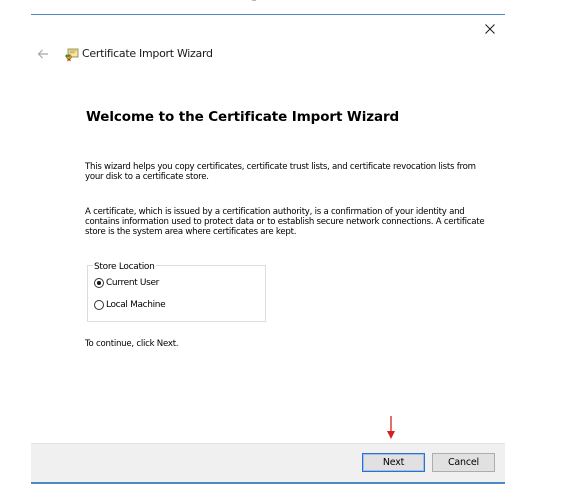  Describe the element at coordinates (72, 55) in the screenshot. I see `certificate-icon` at that location.